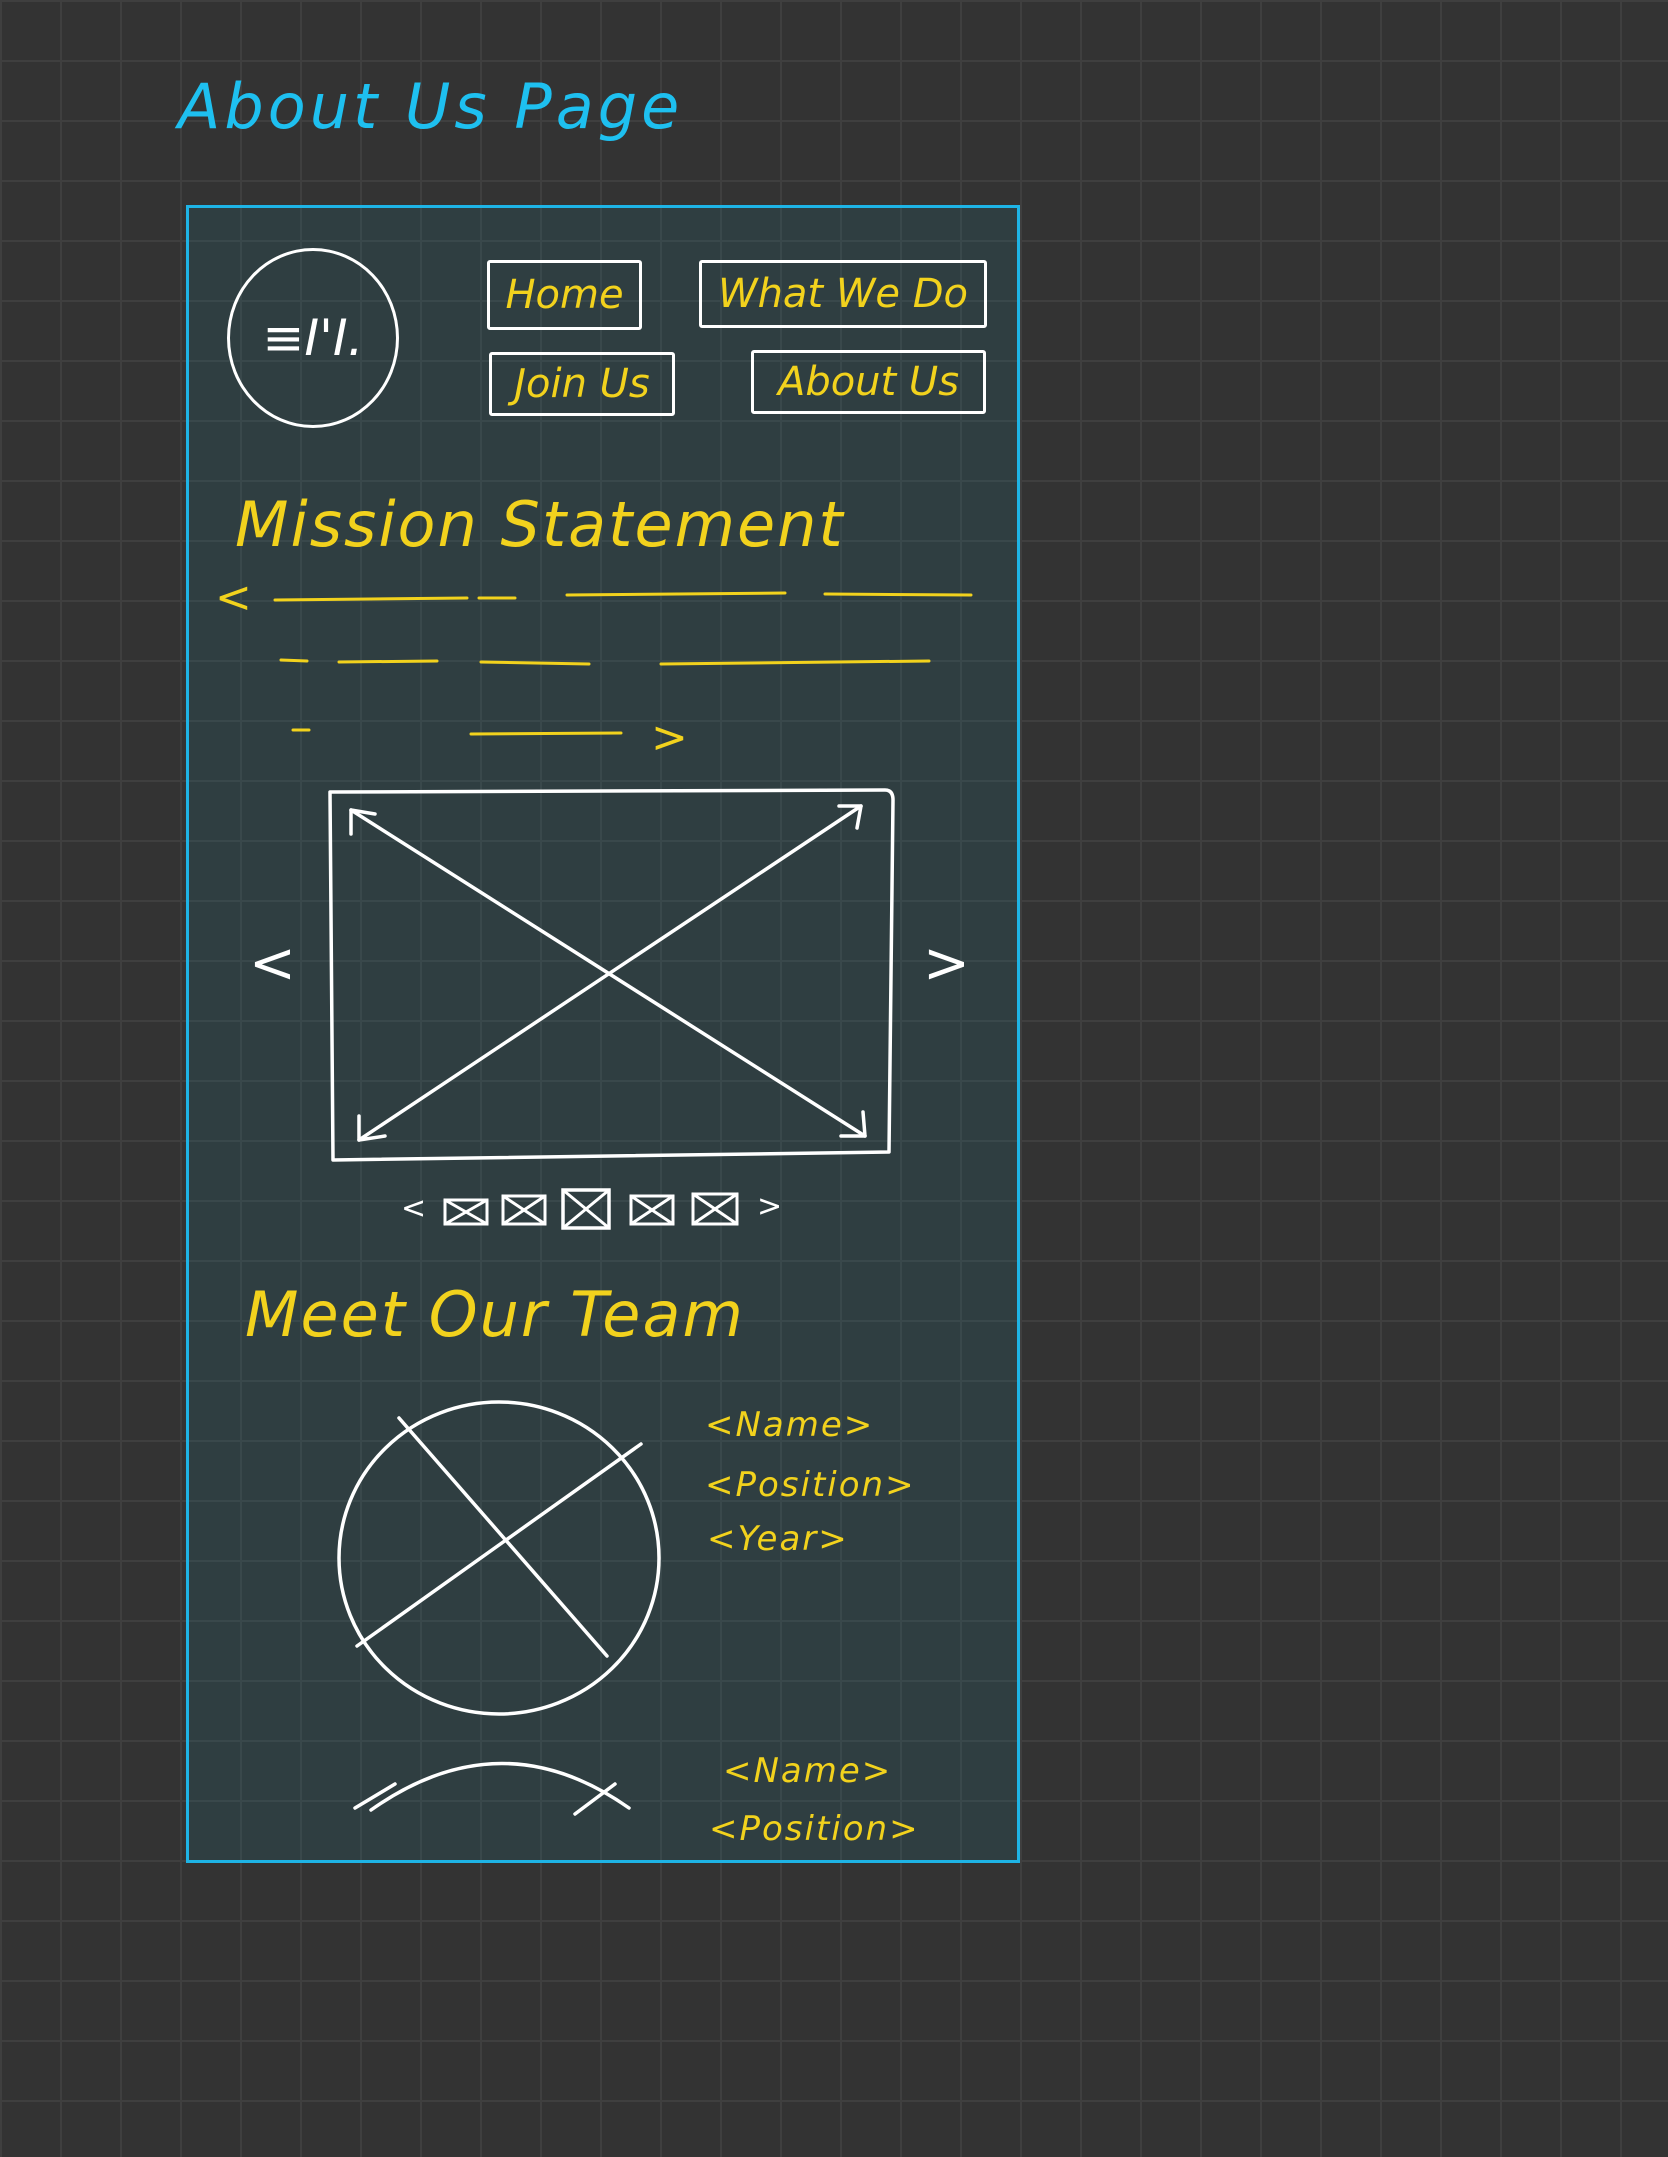  I want to click on team-member-2-avatar-placeholder, so click(492, 1788).